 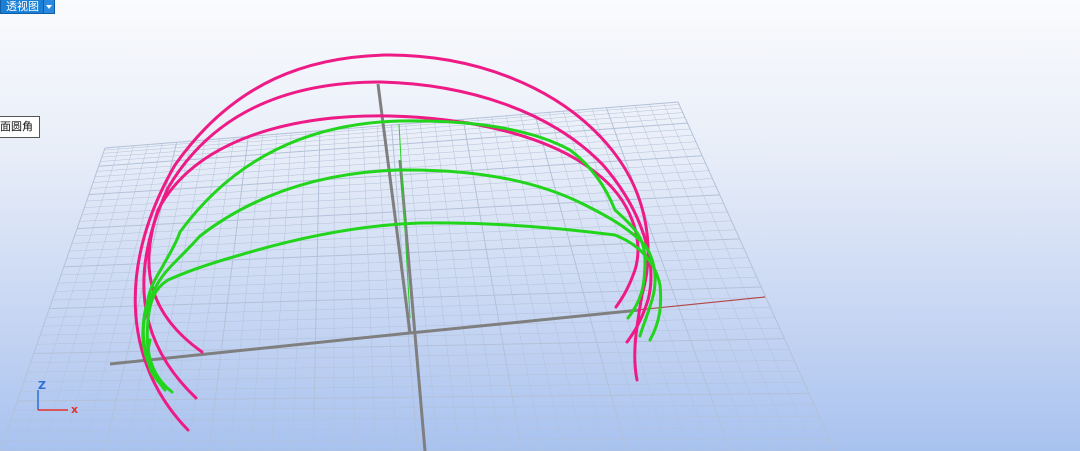 What do you see at coordinates (74, 409) in the screenshot?
I see `gizmo-x-label: x` at bounding box center [74, 409].